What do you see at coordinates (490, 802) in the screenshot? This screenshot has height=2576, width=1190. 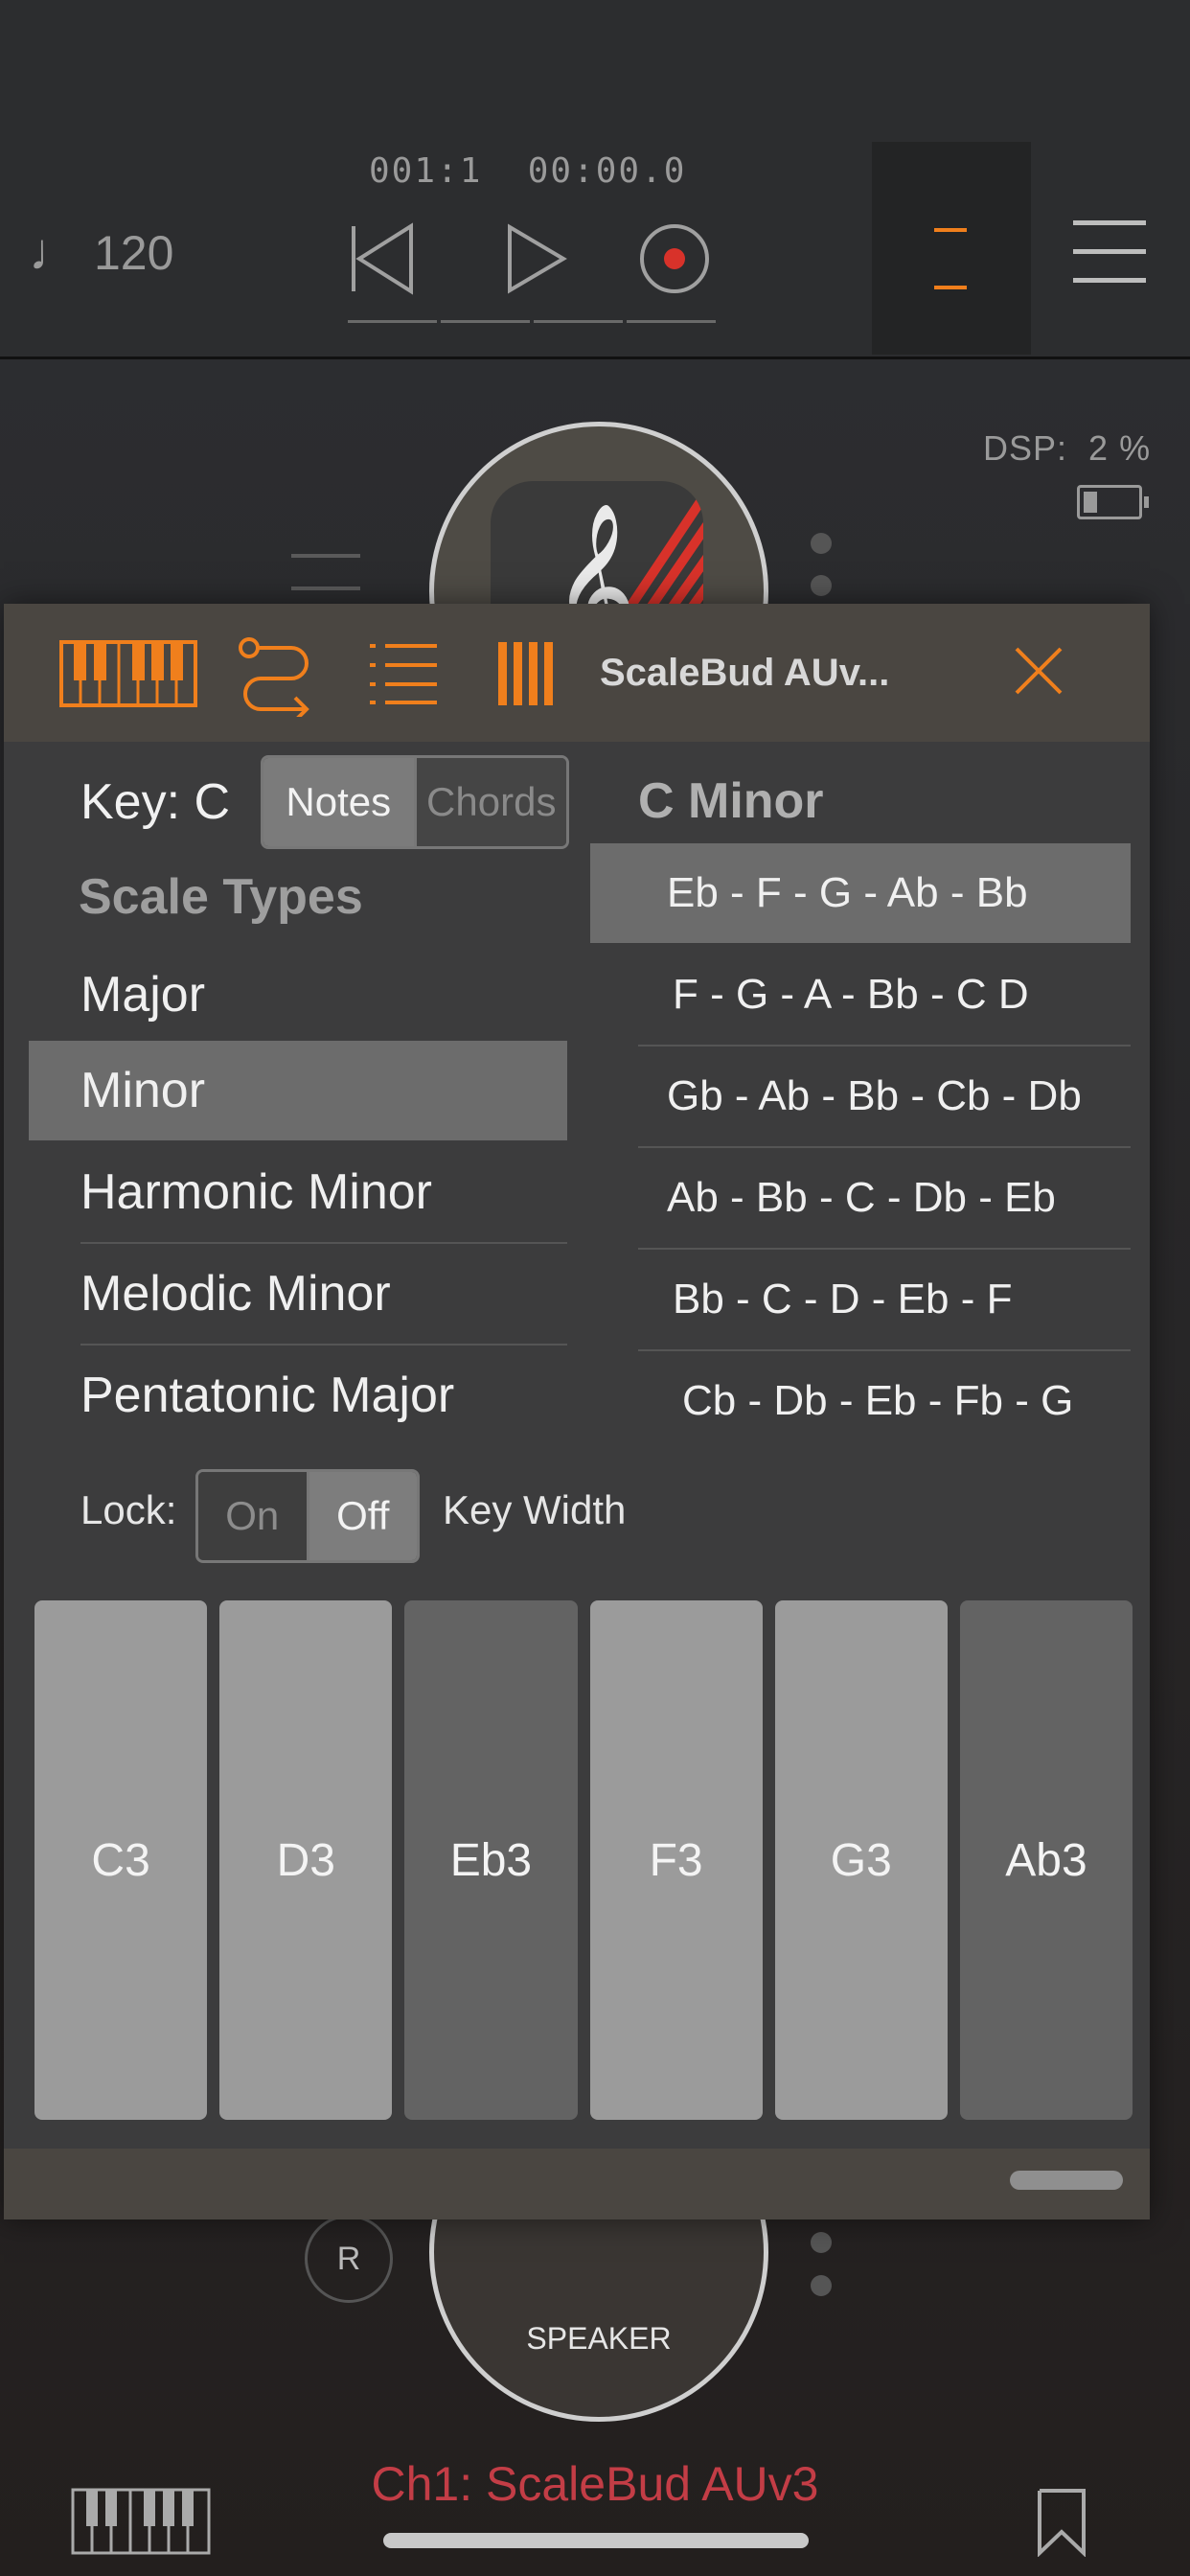 I see `chords-tab: Chords` at bounding box center [490, 802].